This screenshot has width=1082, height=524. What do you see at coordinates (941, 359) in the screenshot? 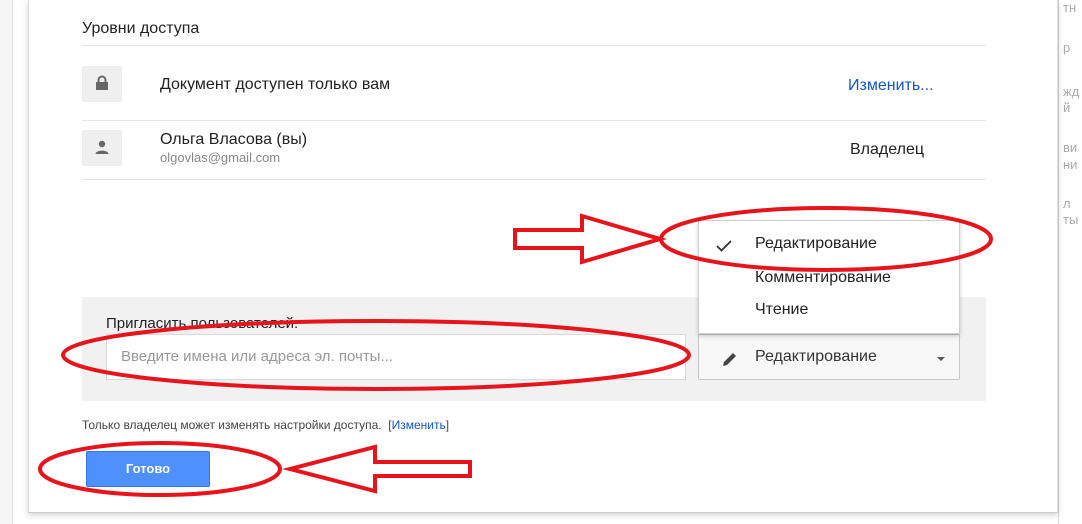
I see `chevron-down-icon` at bounding box center [941, 359].